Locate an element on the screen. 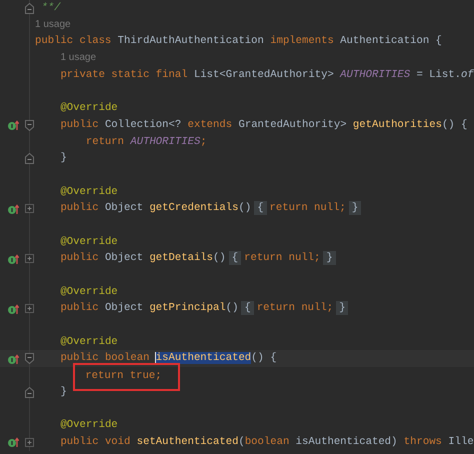  code-keyword: private static final is located at coordinates (124, 74).